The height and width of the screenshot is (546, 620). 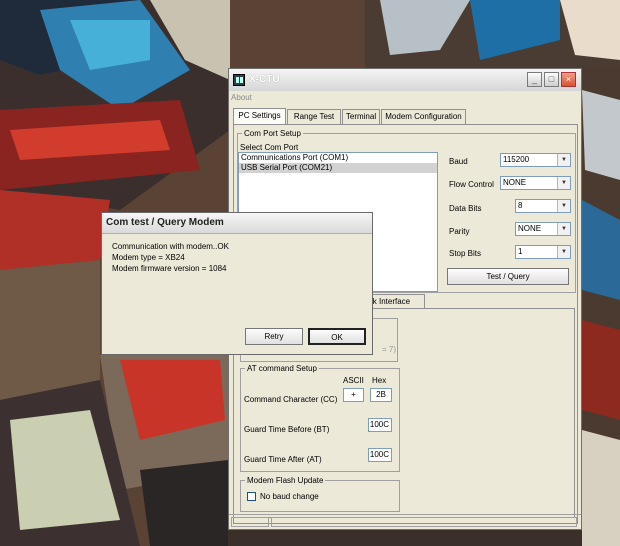 What do you see at coordinates (551, 79) in the screenshot?
I see `maximize-button: □` at bounding box center [551, 79].